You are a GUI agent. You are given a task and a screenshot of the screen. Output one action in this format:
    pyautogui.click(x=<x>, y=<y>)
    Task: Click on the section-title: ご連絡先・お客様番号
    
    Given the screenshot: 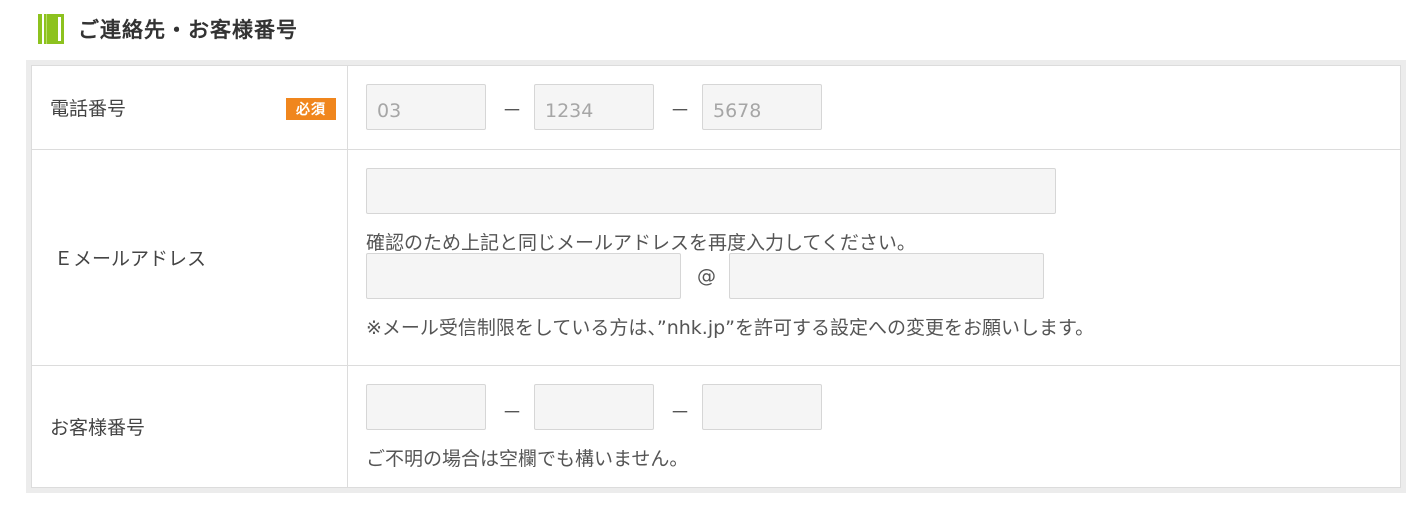 What is the action you would take?
    pyautogui.click(x=188, y=30)
    